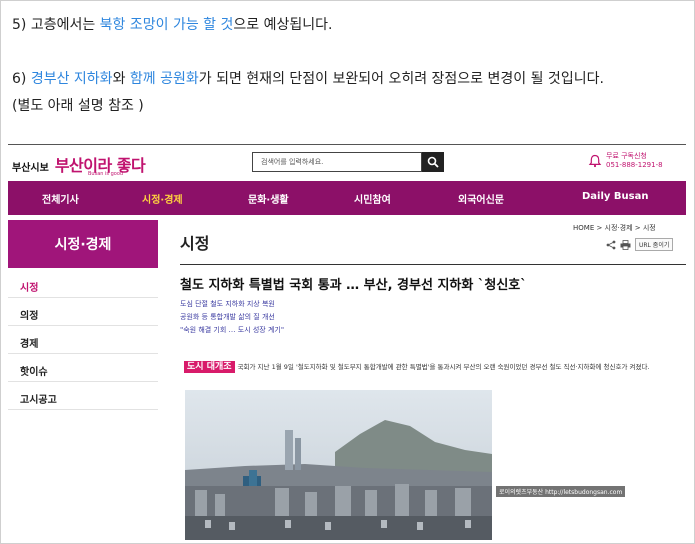 The height and width of the screenshot is (544, 695). I want to click on section-menu-item: 의정, so click(83, 312).